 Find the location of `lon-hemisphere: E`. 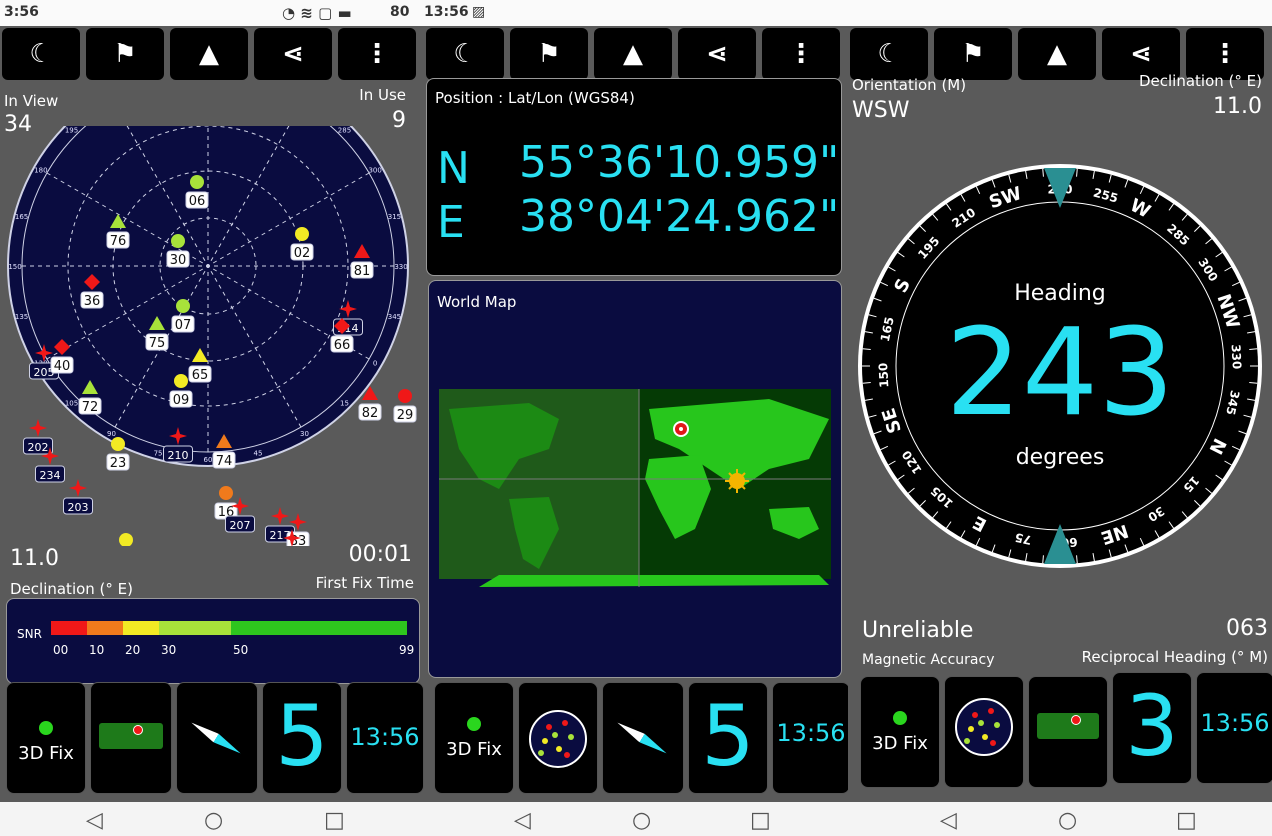

lon-hemisphere: E is located at coordinates (451, 222).